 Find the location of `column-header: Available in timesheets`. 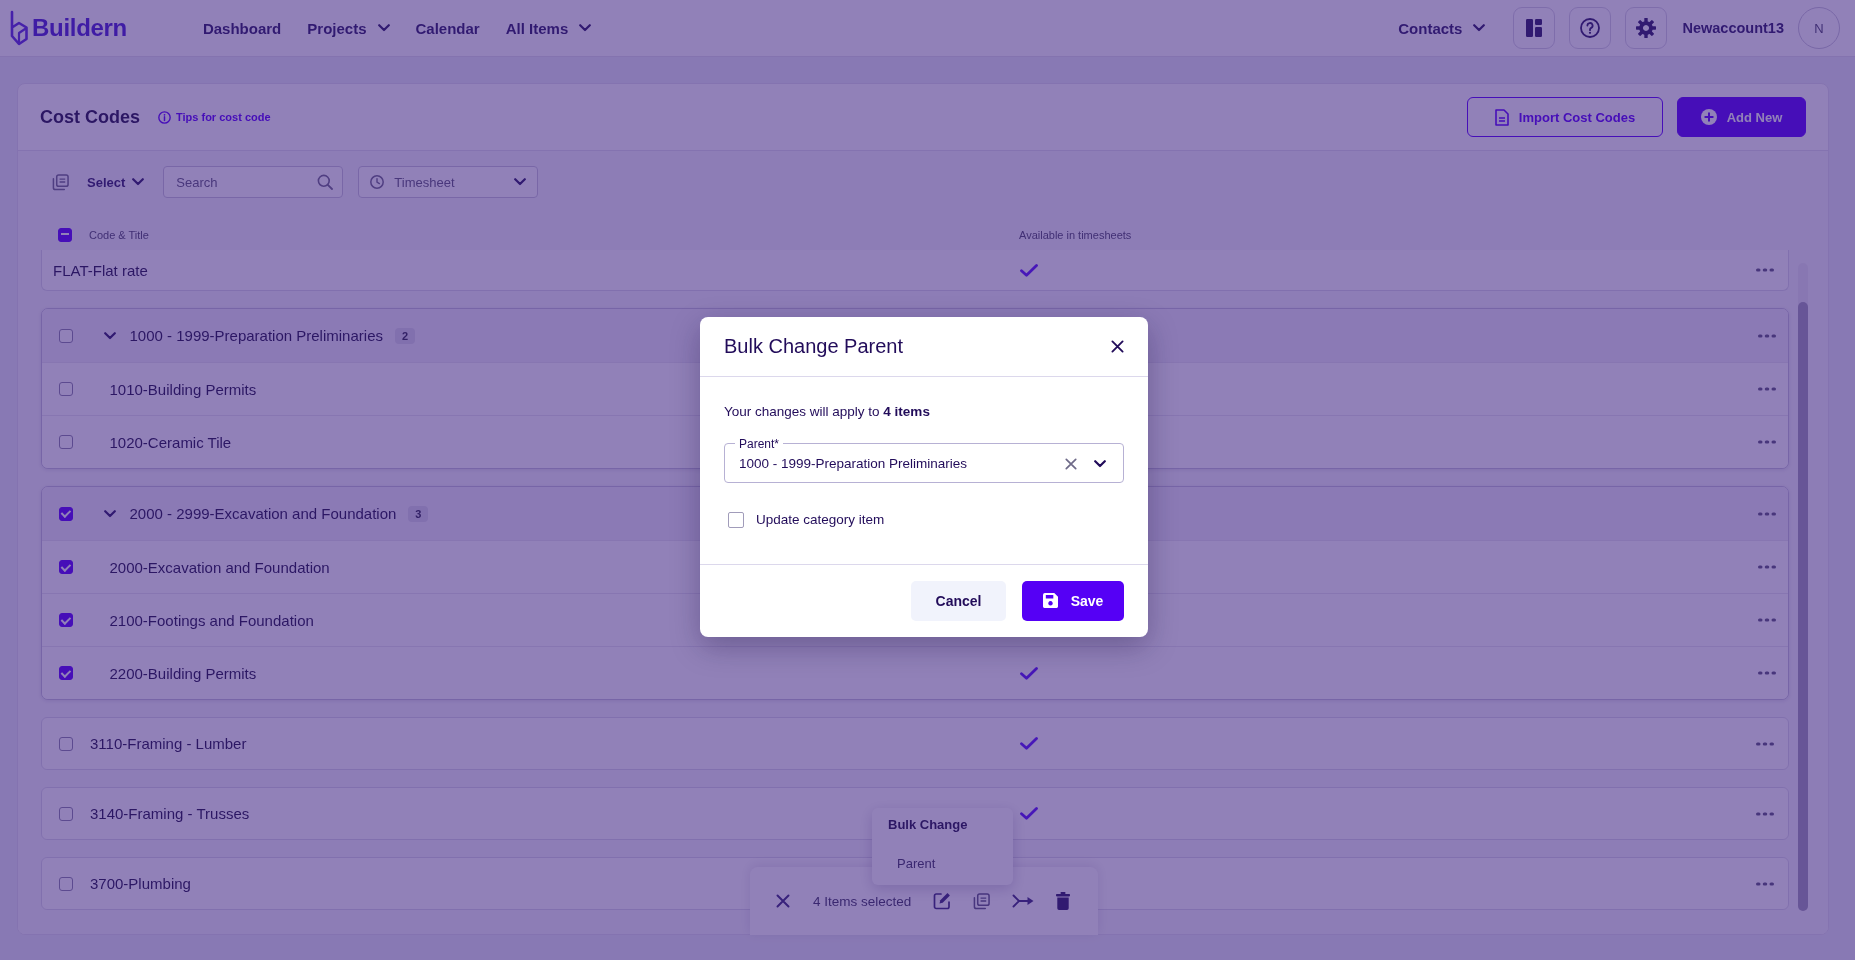

column-header: Available in timesheets is located at coordinates (1076, 234).